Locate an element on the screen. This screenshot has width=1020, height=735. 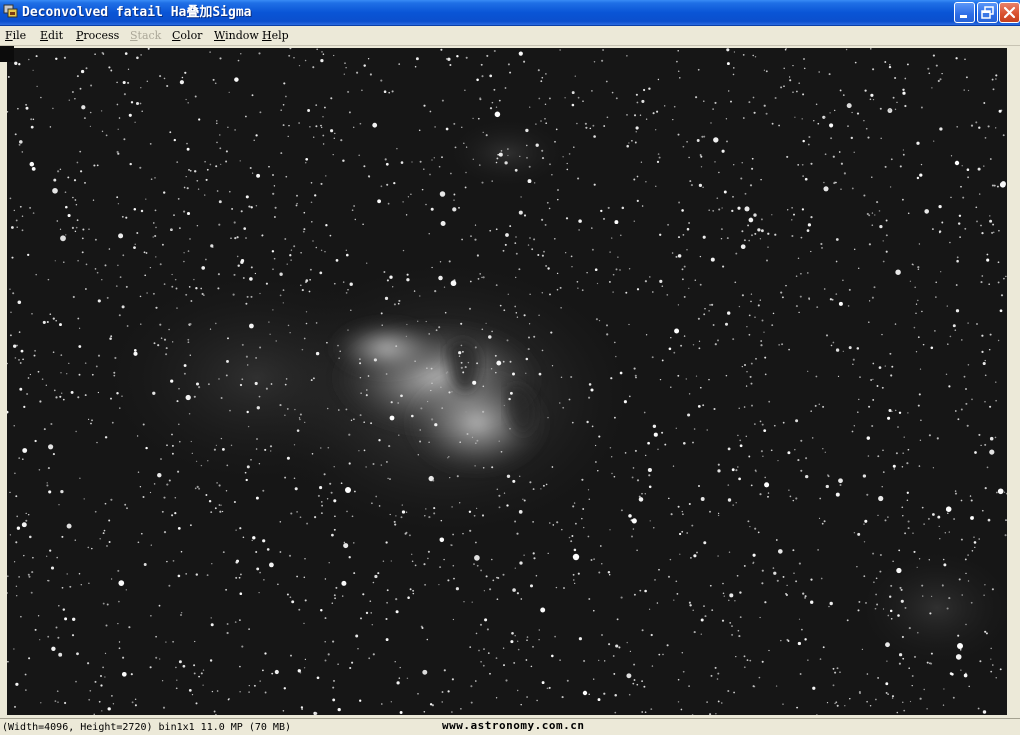
menu-stack: Stack is located at coordinates (145, 36).